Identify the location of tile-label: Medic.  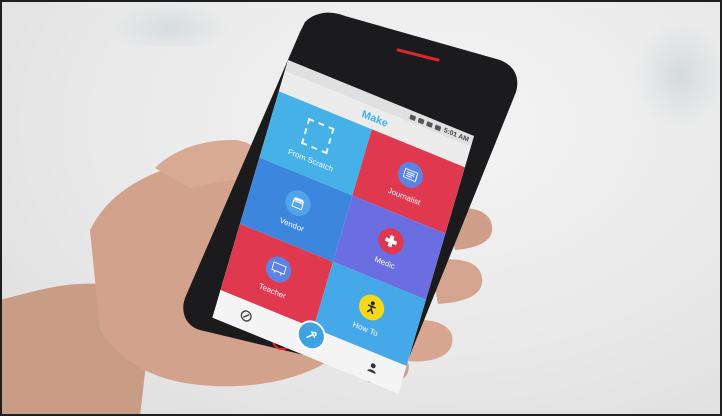
(384, 262).